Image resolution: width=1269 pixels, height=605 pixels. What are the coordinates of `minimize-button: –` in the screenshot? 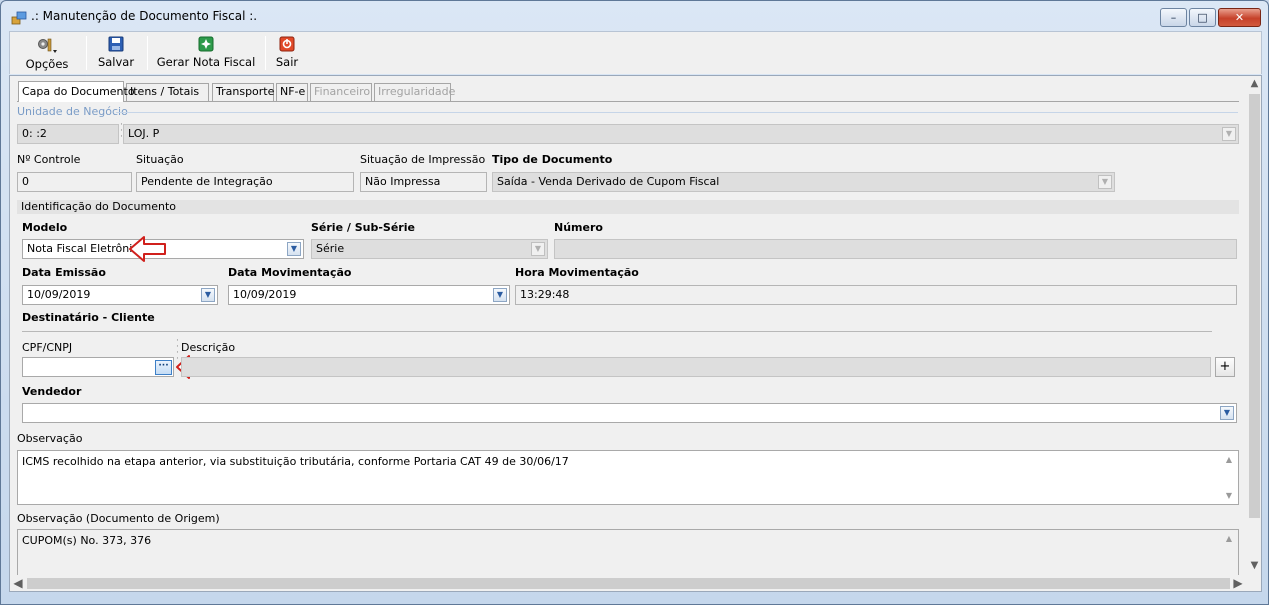 It's located at (1173, 17).